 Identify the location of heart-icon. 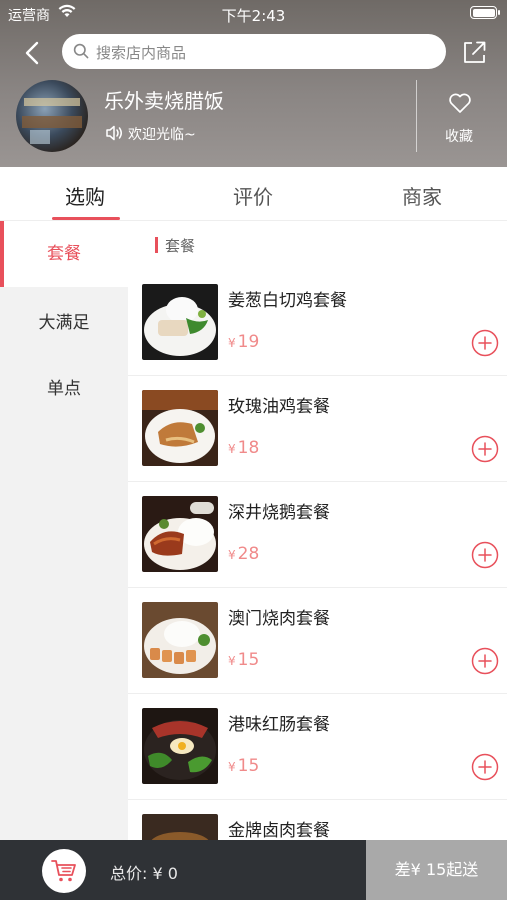
(460, 103).